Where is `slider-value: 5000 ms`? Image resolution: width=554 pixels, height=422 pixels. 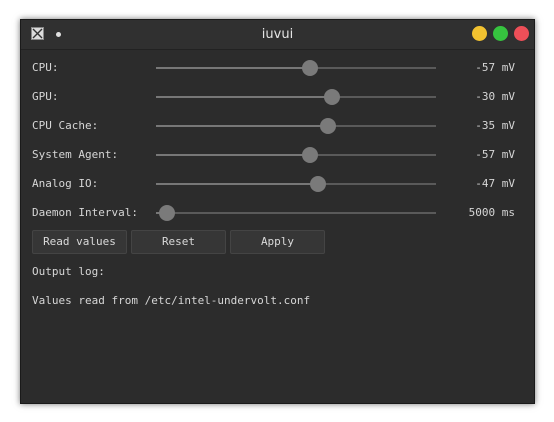
slider-value: 5000 ms is located at coordinates (491, 212).